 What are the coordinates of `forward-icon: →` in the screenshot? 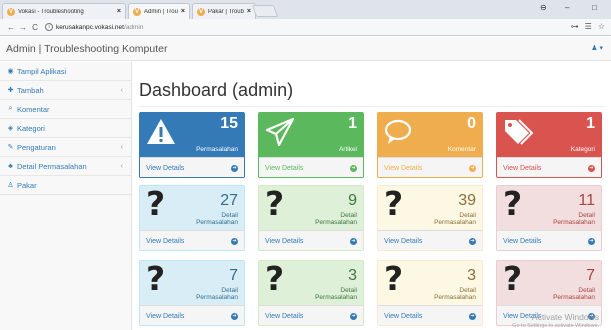 It's located at (23, 27).